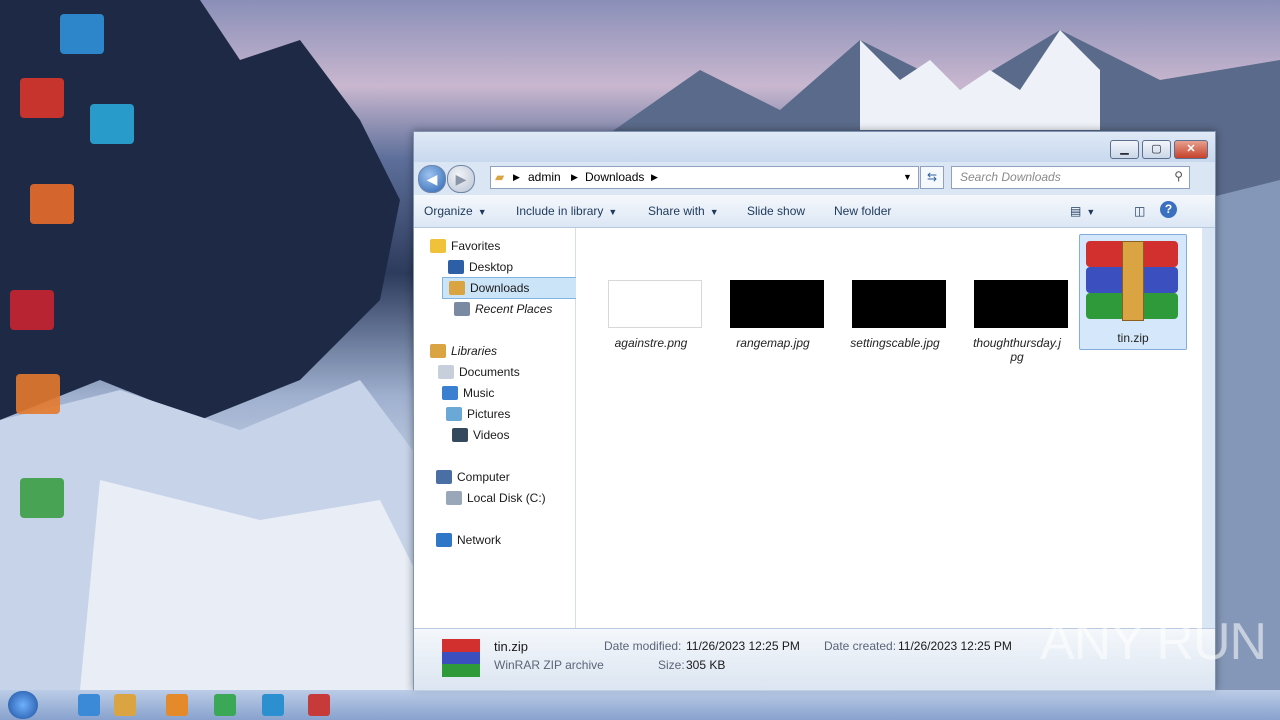 This screenshot has height=720, width=1280. I want to click on minimize-button: ▁, so click(1124, 149).